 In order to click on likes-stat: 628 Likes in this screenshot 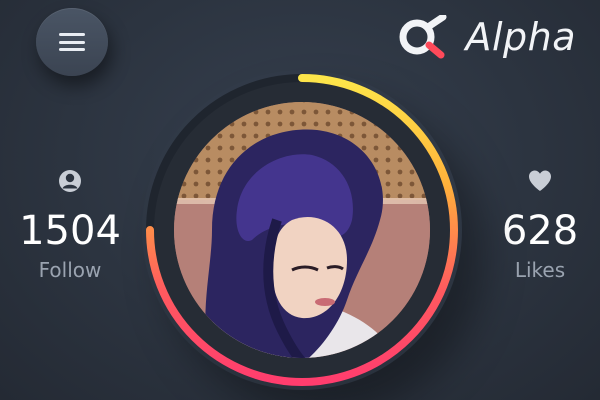, I will do `click(540, 225)`.